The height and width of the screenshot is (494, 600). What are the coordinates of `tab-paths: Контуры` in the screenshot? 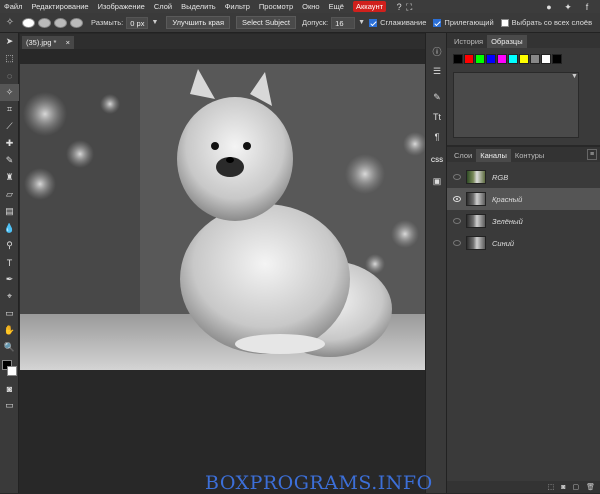 It's located at (529, 155).